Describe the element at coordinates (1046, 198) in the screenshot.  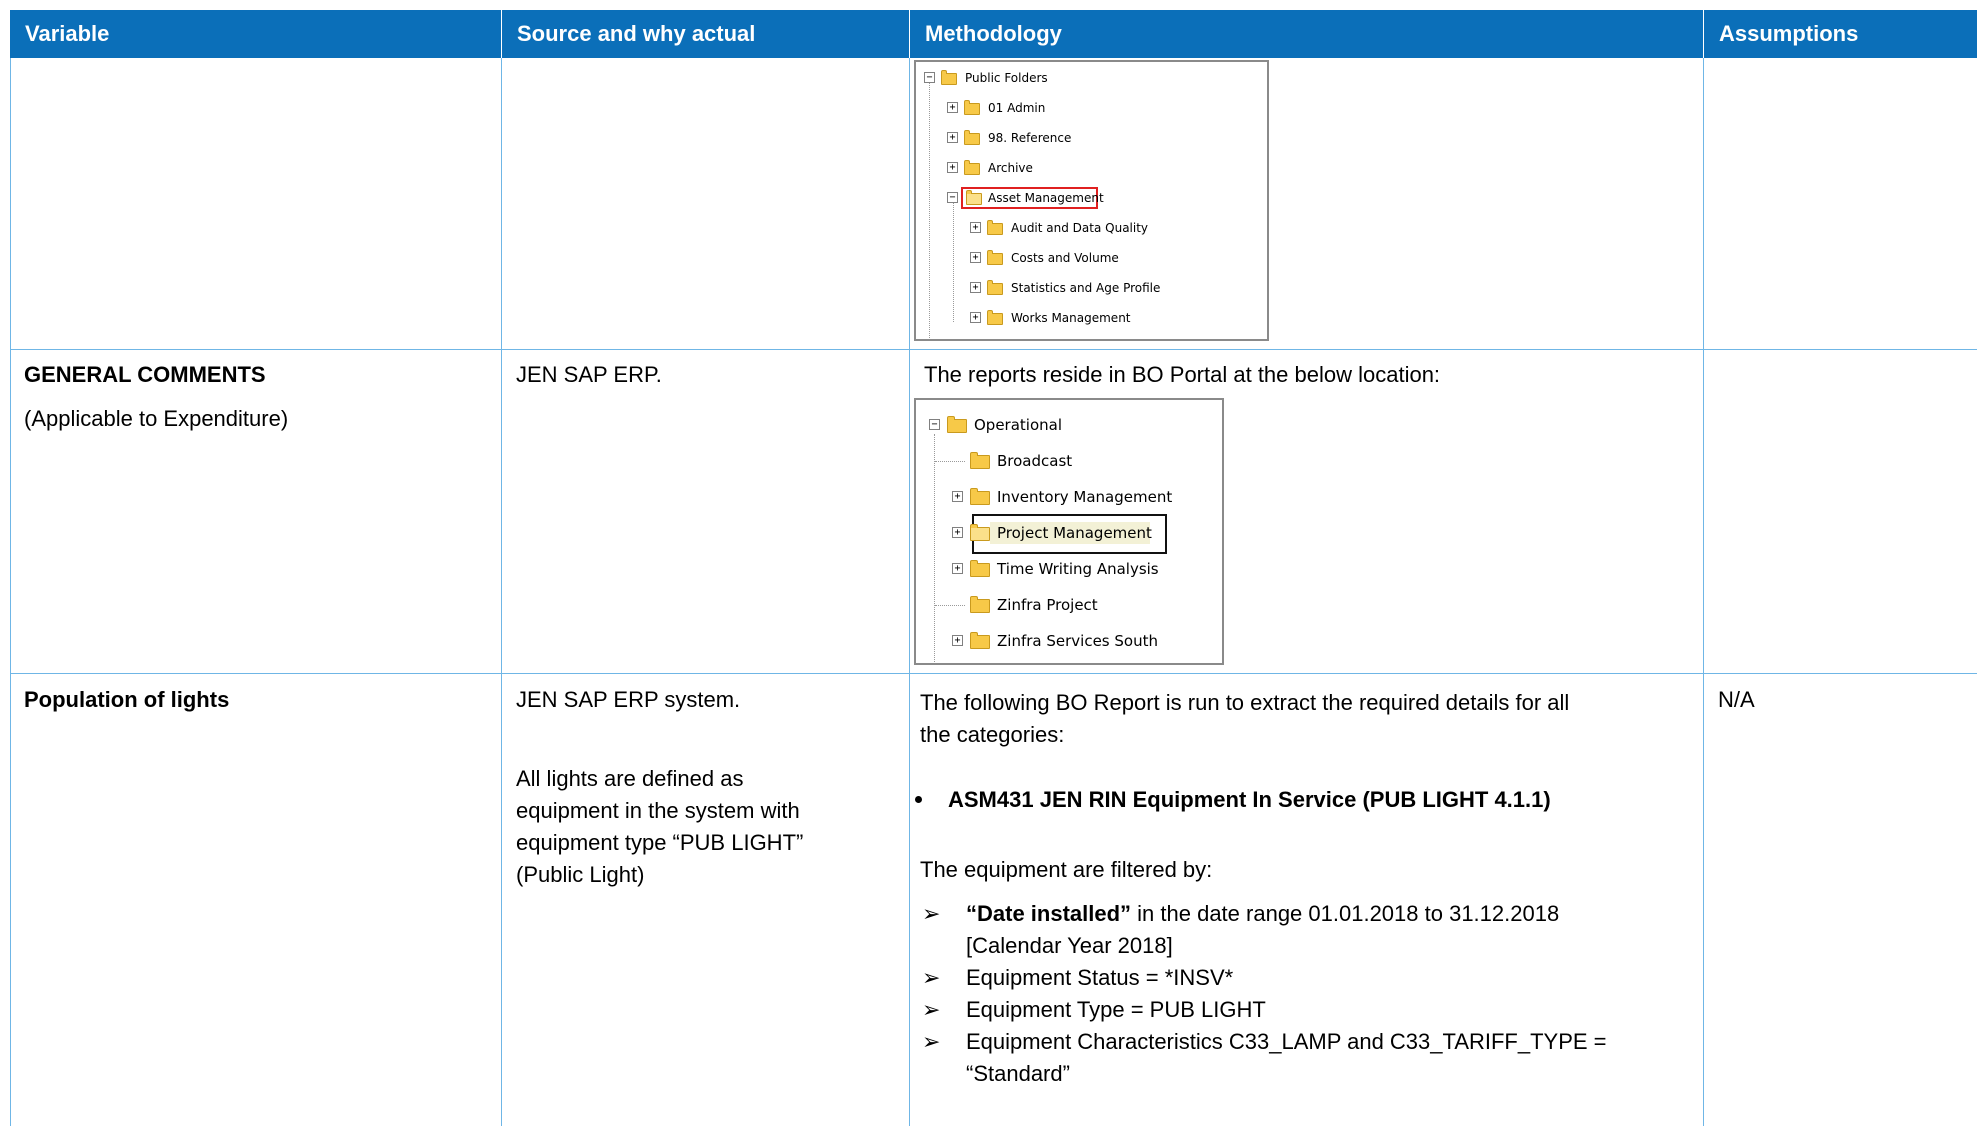
I see `tree-item-label-highlighted: Asset Management` at that location.